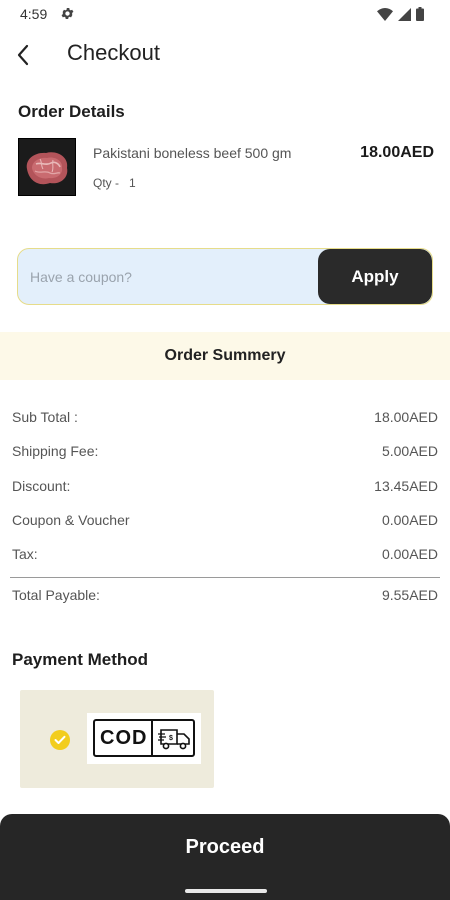 The image size is (450, 900). Describe the element at coordinates (225, 420) in the screenshot. I see `summary-row-subtotal: Sub Total : 18.00AED` at that location.